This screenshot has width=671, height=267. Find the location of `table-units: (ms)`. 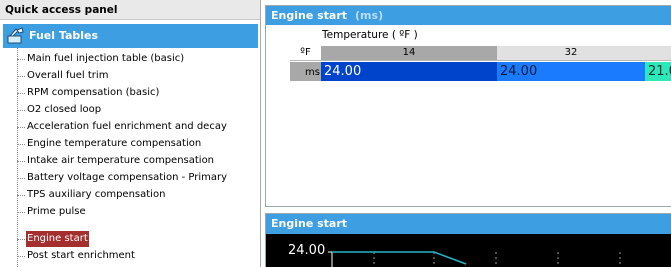

table-units: (ms) is located at coordinates (369, 15).